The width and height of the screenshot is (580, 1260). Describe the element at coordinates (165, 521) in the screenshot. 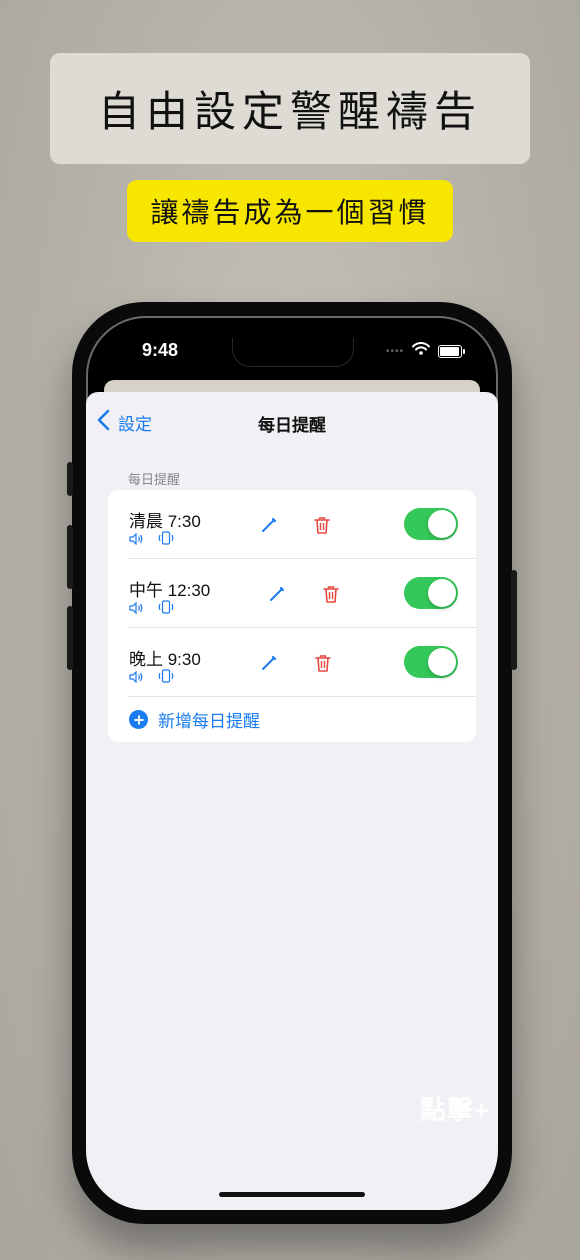

I see `reminder-time: 清晨 7:30` at that location.